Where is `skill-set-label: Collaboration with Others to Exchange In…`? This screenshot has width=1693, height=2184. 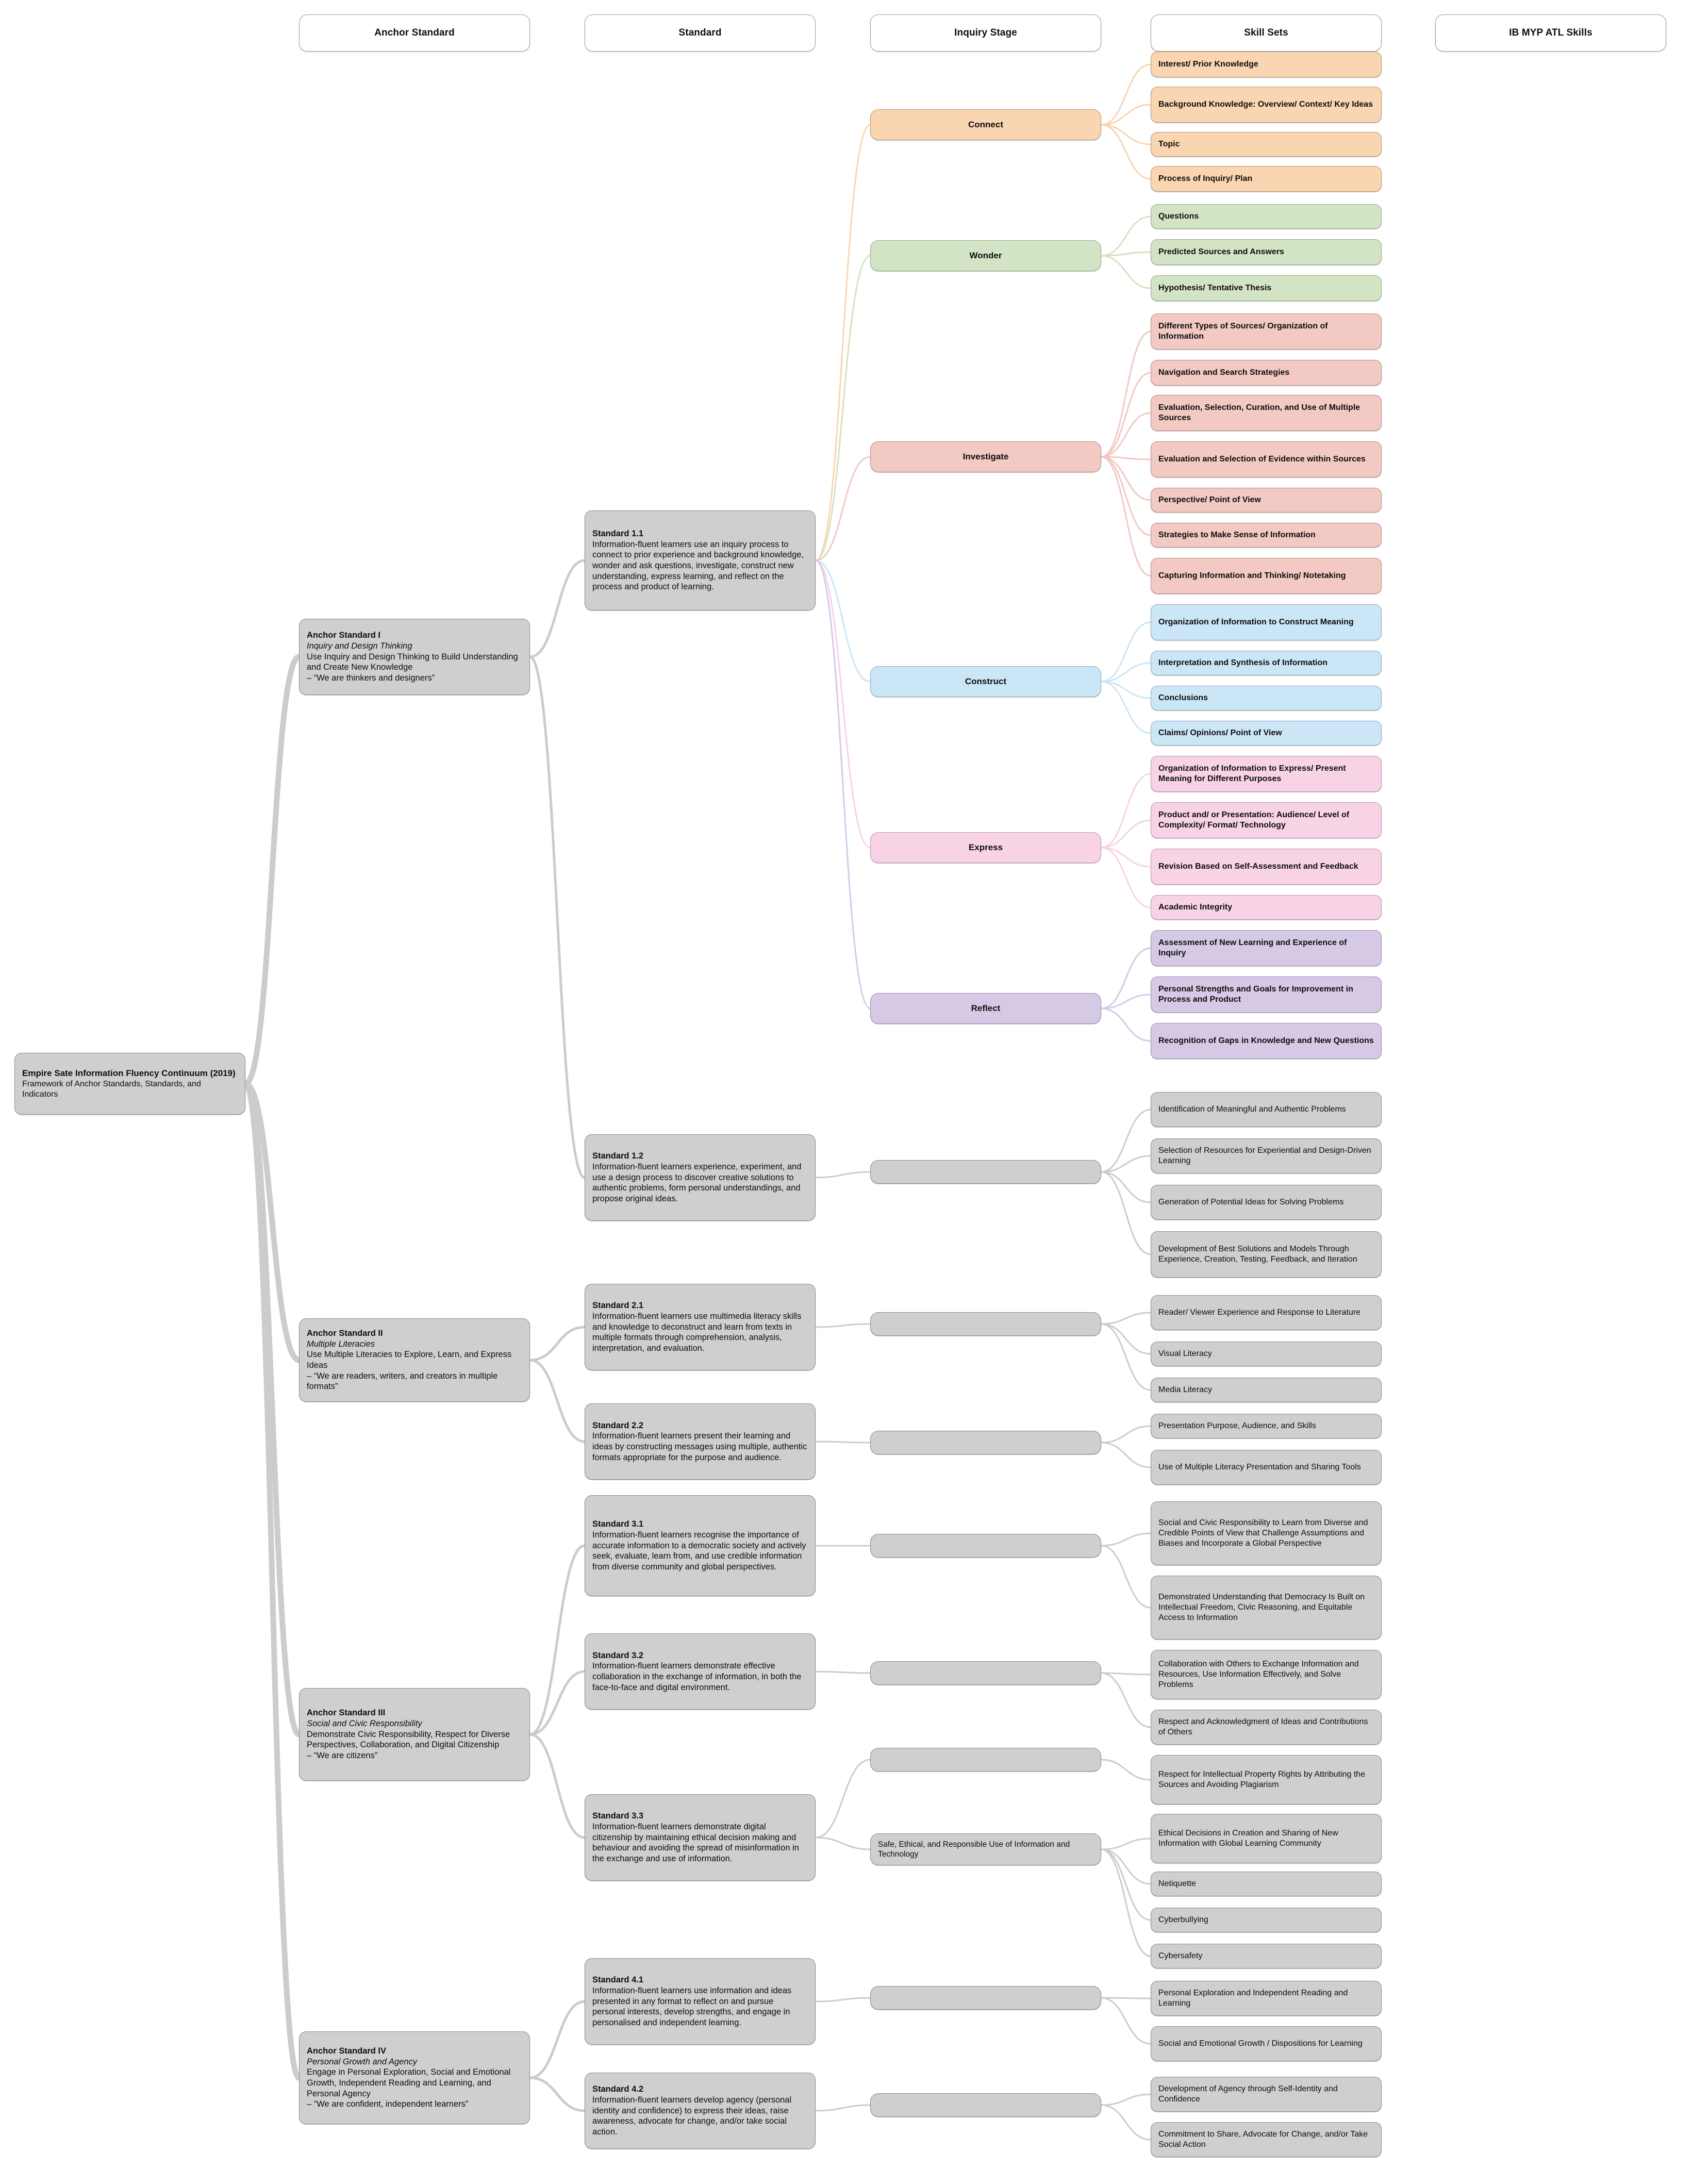
skill-set-label: Collaboration with Others to Exchange In… is located at coordinates (1259, 1674).